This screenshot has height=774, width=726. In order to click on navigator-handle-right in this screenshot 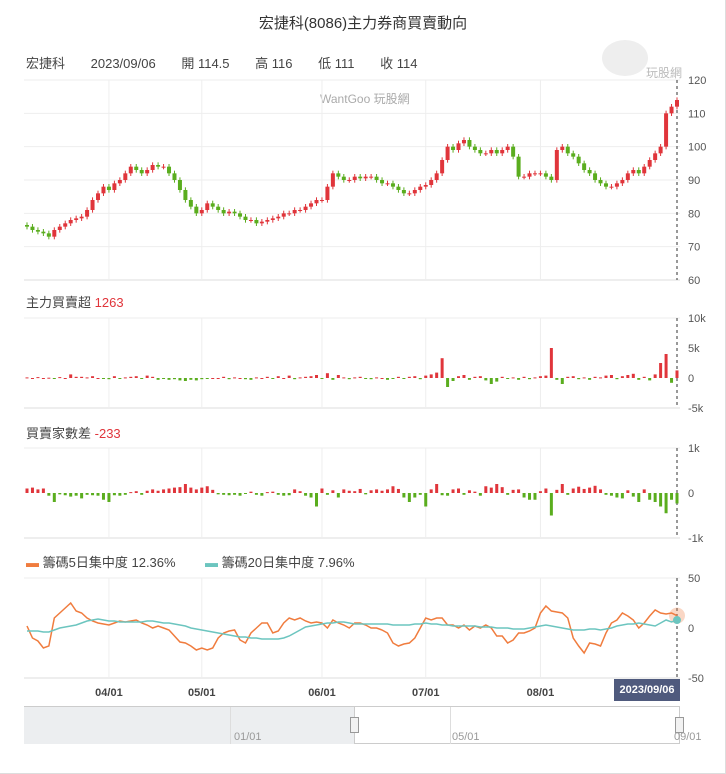, I will do `click(679, 725)`.